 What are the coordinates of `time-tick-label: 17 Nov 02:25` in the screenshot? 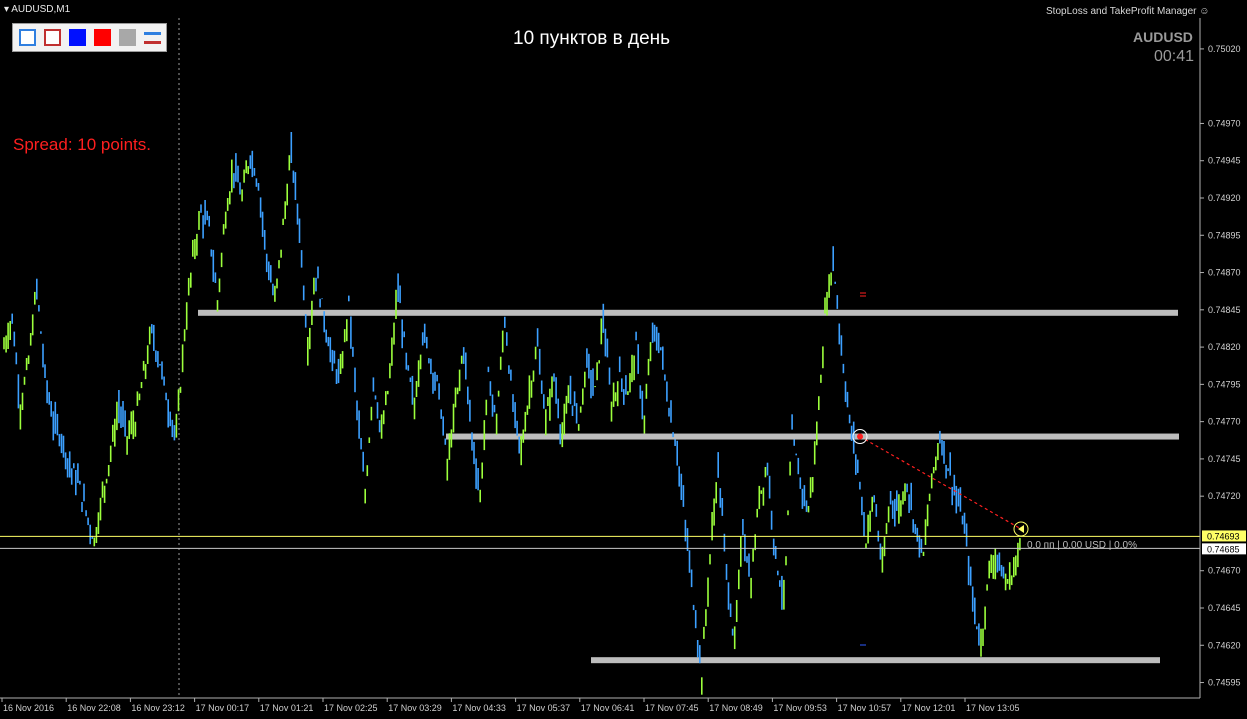 It's located at (351, 708).